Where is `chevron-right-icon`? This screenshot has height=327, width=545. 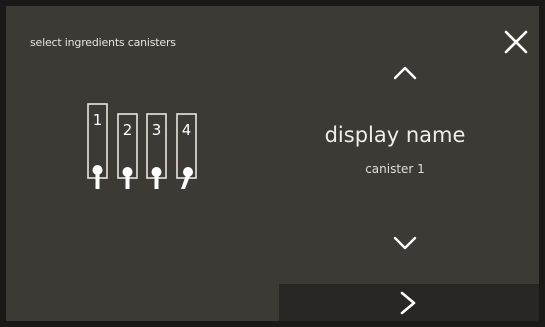
chevron-right-icon is located at coordinates (408, 303).